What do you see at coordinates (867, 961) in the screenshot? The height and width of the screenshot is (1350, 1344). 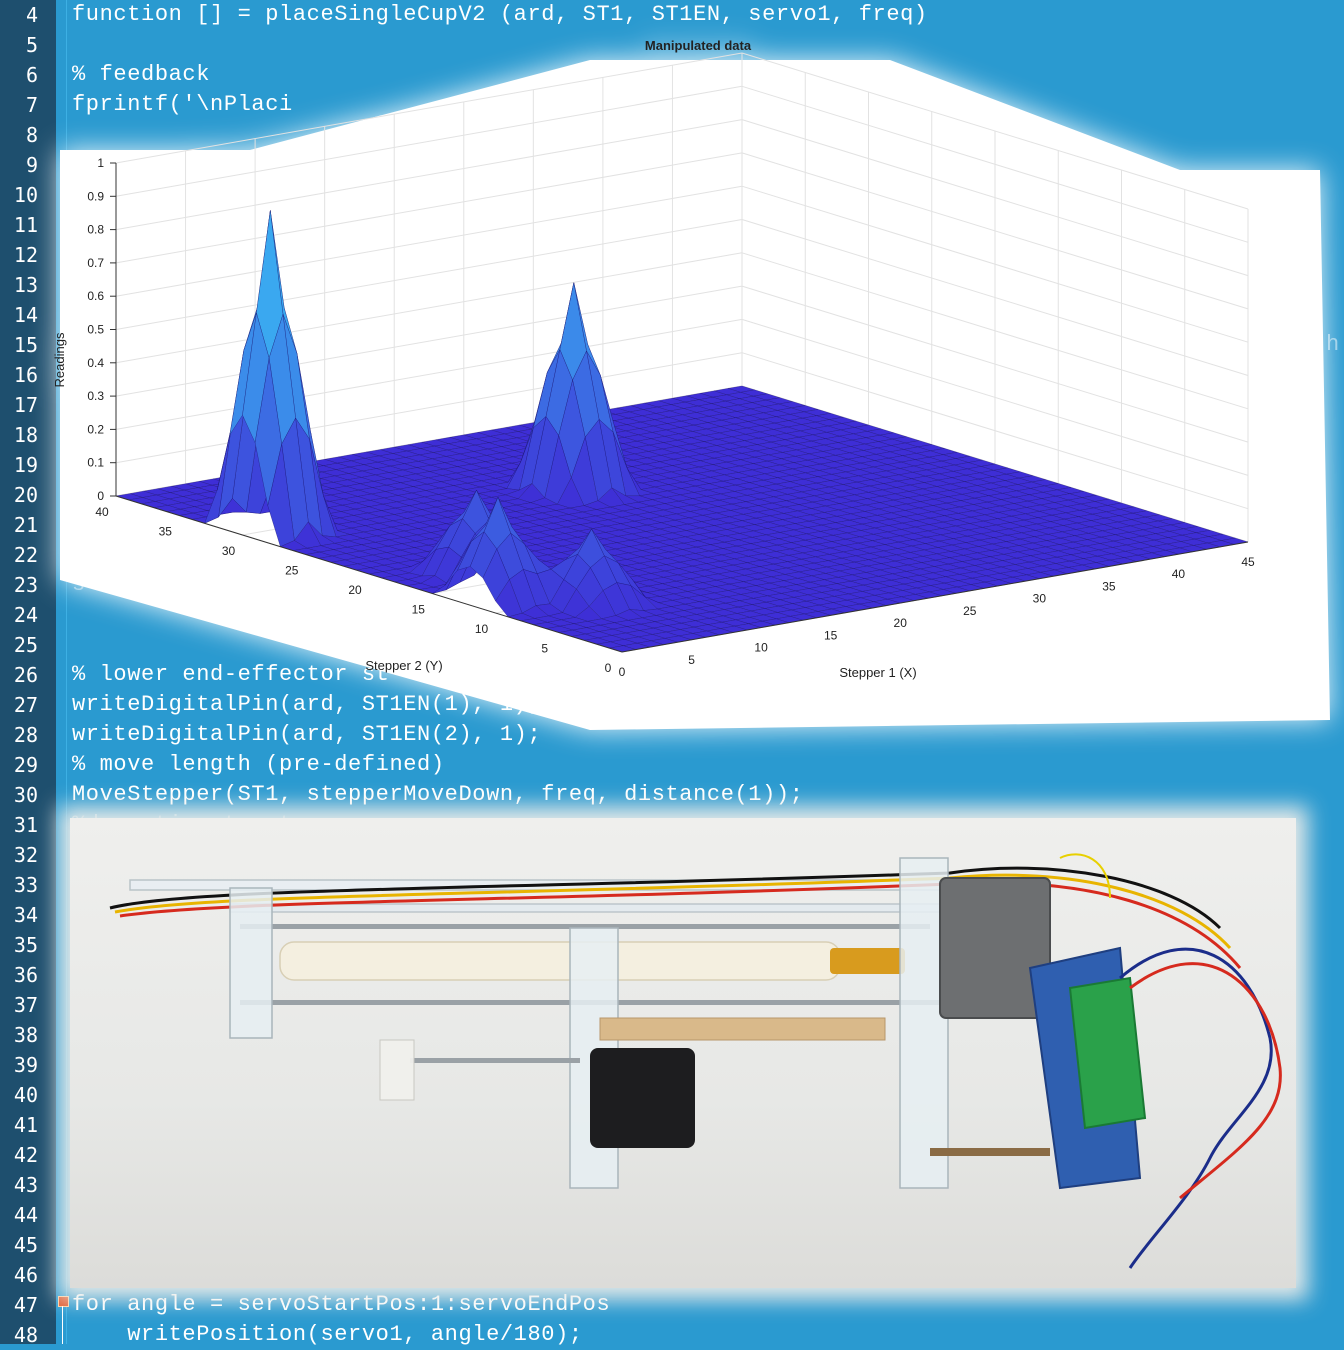 I see `brass-coupler` at bounding box center [867, 961].